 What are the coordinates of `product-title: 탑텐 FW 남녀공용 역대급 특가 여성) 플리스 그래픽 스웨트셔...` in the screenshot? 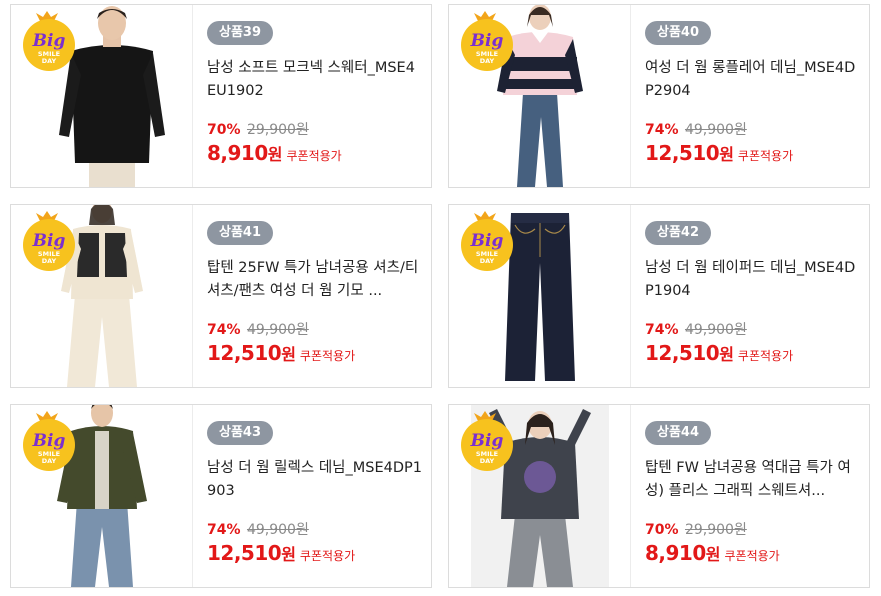 It's located at (753, 480).